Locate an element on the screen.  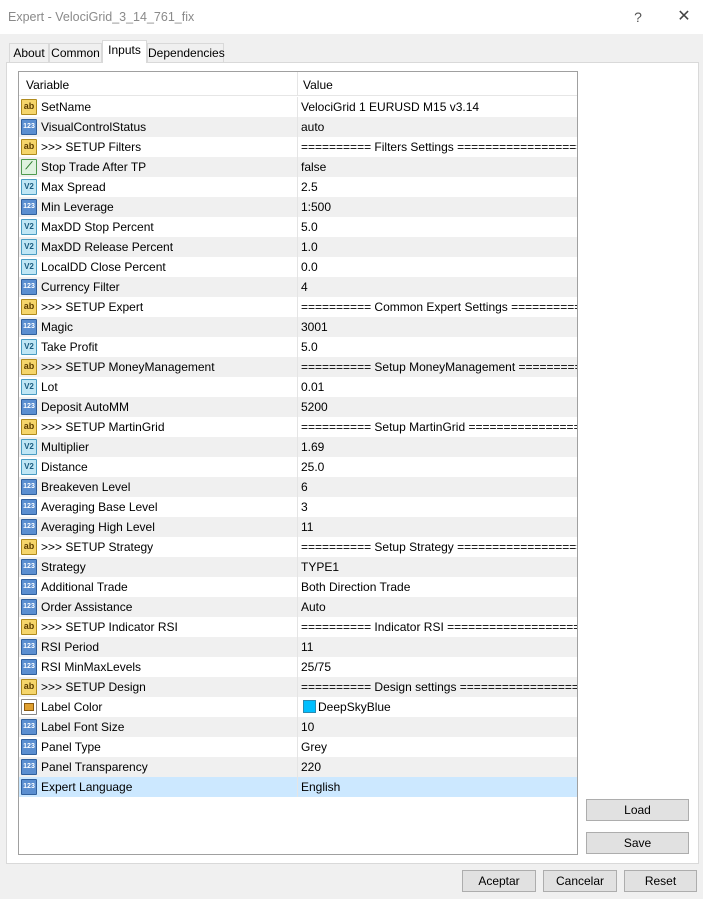
variable-value: 1:500 is located at coordinates (316, 207).